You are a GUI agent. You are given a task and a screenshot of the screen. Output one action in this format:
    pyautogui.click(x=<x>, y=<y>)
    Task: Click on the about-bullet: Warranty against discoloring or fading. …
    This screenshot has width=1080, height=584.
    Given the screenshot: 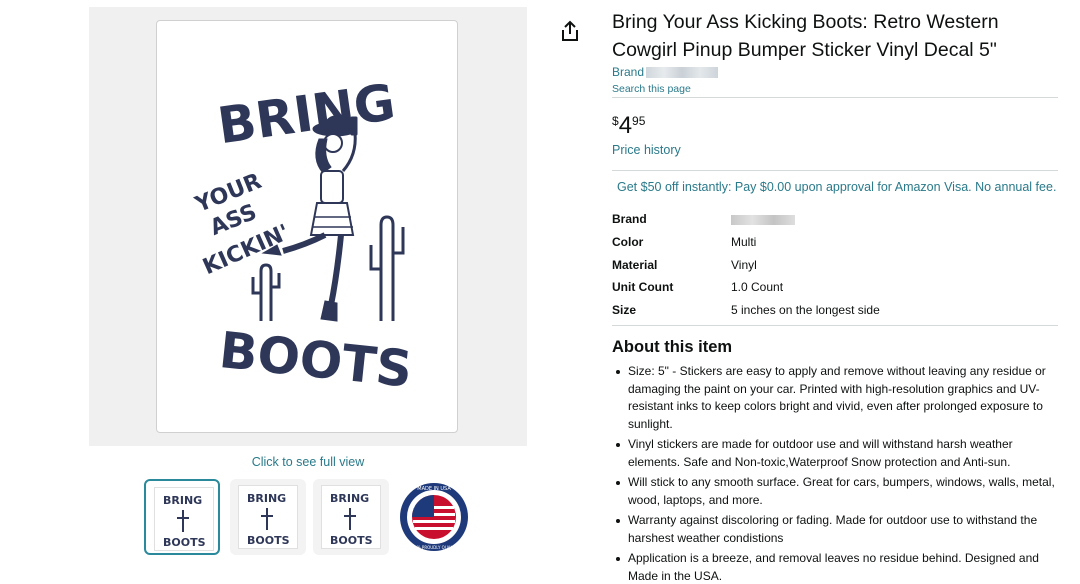 What is the action you would take?
    pyautogui.click(x=837, y=529)
    